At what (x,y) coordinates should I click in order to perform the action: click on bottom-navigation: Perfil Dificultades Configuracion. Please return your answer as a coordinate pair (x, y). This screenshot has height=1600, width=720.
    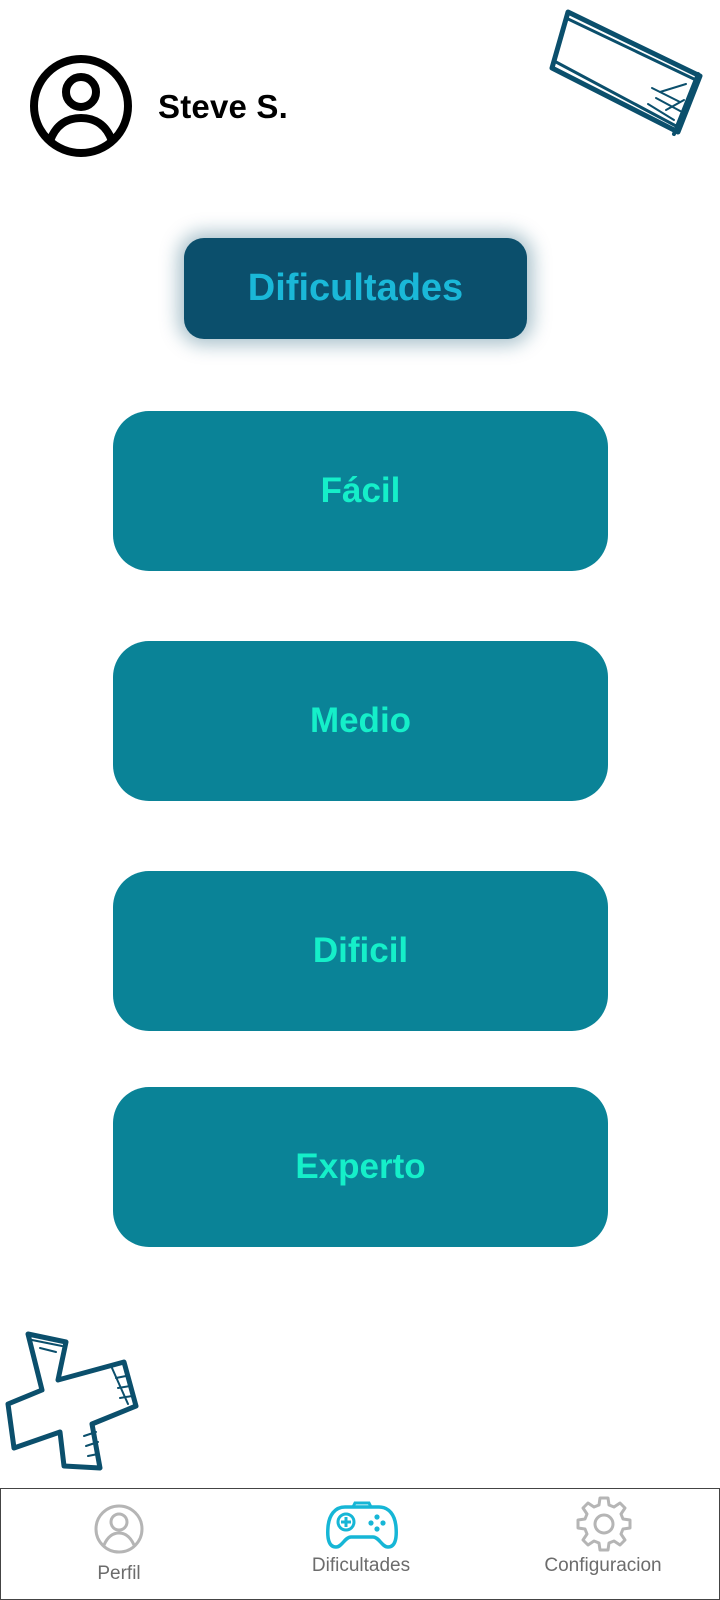
    Looking at the image, I should click on (360, 1544).